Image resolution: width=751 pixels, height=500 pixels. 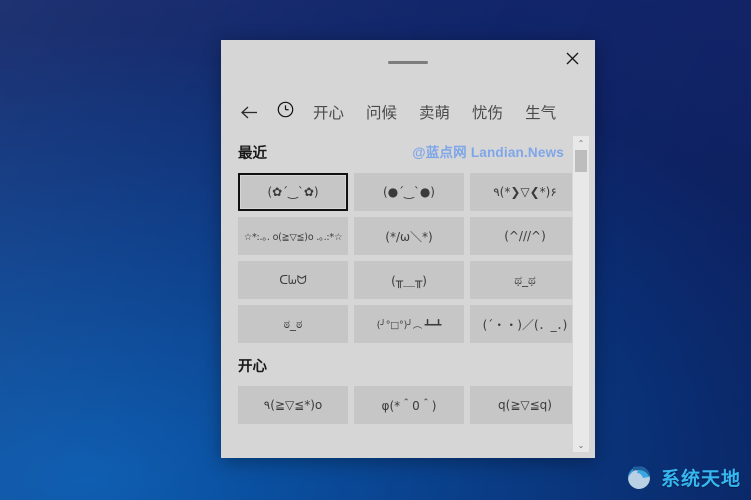 What do you see at coordinates (293, 405) in the screenshot?
I see `kaomoji-cell: ٩(≧▽≦*)o` at bounding box center [293, 405].